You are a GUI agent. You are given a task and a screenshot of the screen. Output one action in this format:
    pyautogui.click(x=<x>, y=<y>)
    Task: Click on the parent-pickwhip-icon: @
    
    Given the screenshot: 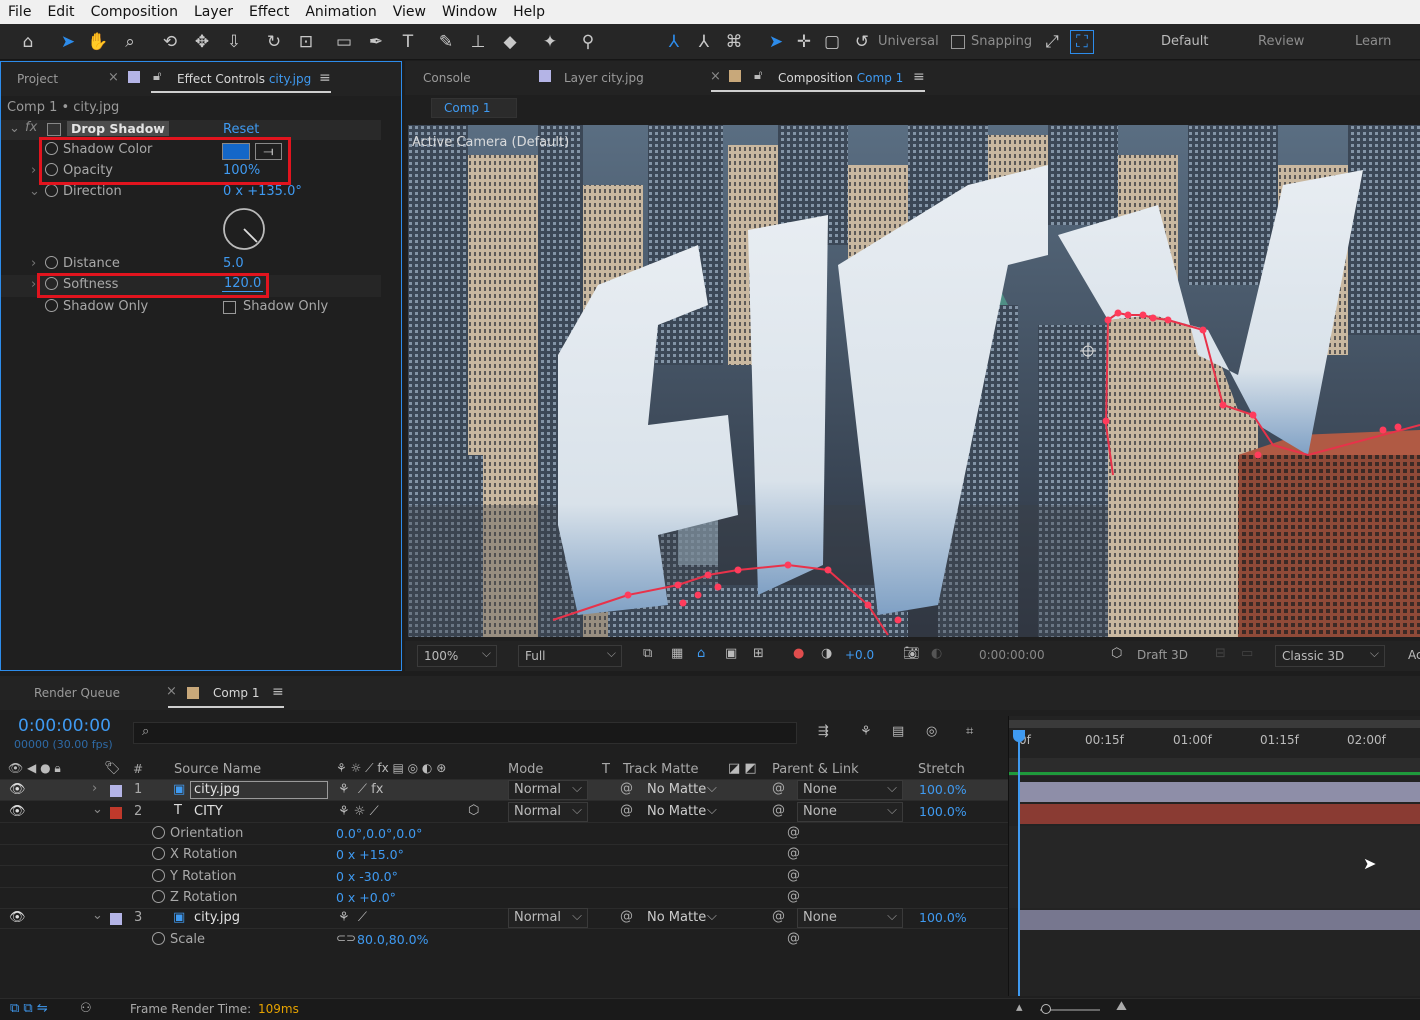 What is the action you would take?
    pyautogui.click(x=778, y=810)
    